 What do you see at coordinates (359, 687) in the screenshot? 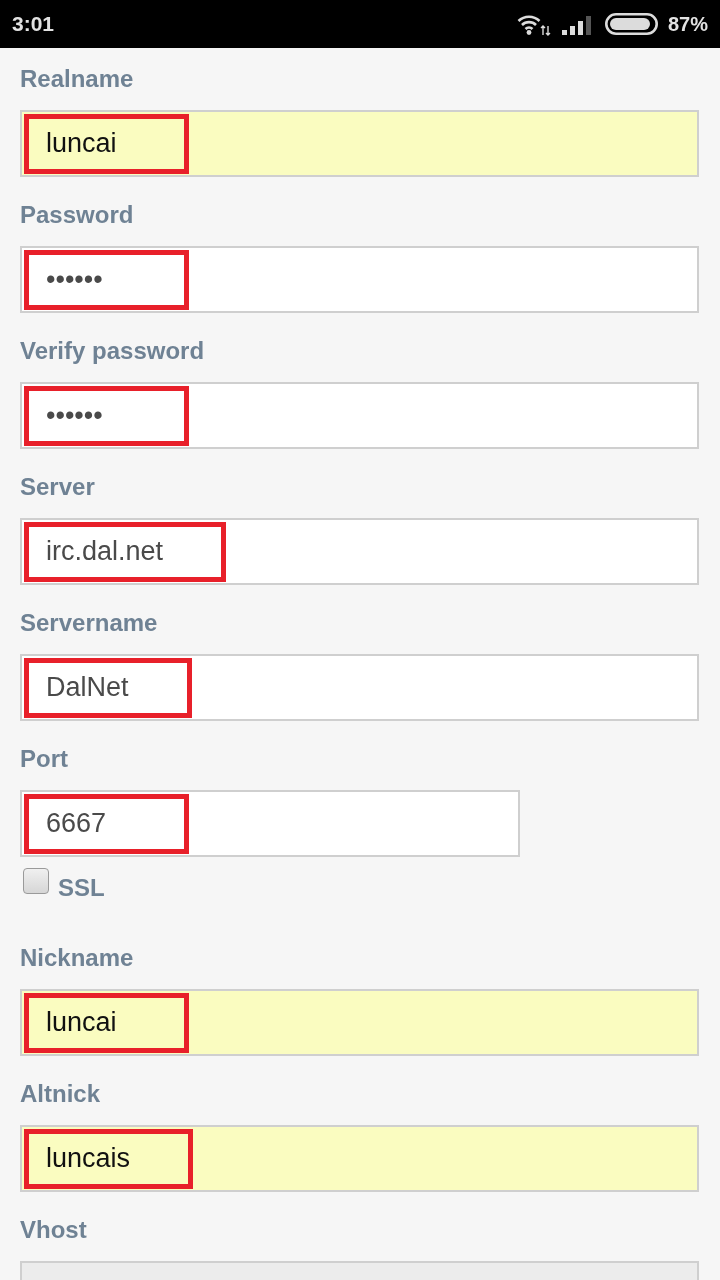
I see `text-field: DalNet` at bounding box center [359, 687].